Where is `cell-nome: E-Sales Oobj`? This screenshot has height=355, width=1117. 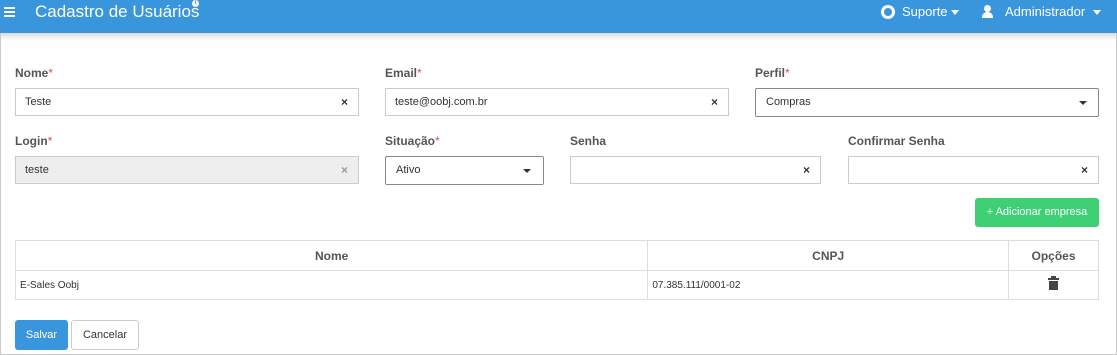 cell-nome: E-Sales Oobj is located at coordinates (331, 285).